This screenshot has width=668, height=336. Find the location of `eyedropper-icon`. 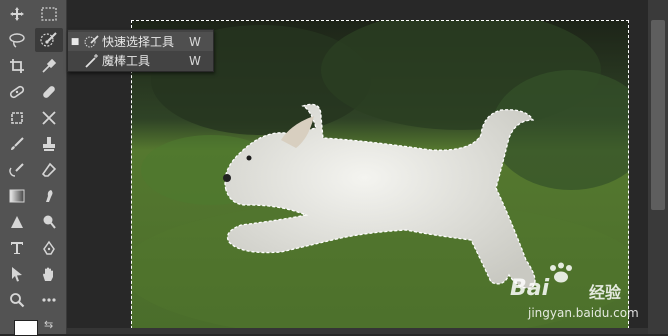

eyedropper-icon is located at coordinates (49, 66).